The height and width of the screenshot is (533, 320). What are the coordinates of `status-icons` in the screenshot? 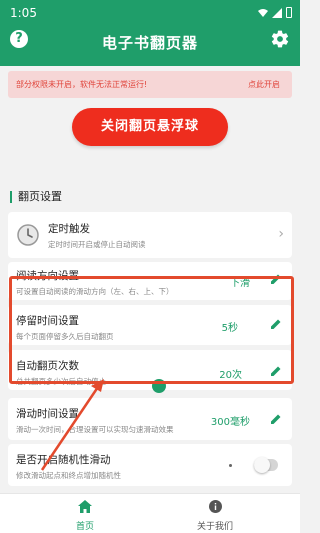 It's located at (275, 12).